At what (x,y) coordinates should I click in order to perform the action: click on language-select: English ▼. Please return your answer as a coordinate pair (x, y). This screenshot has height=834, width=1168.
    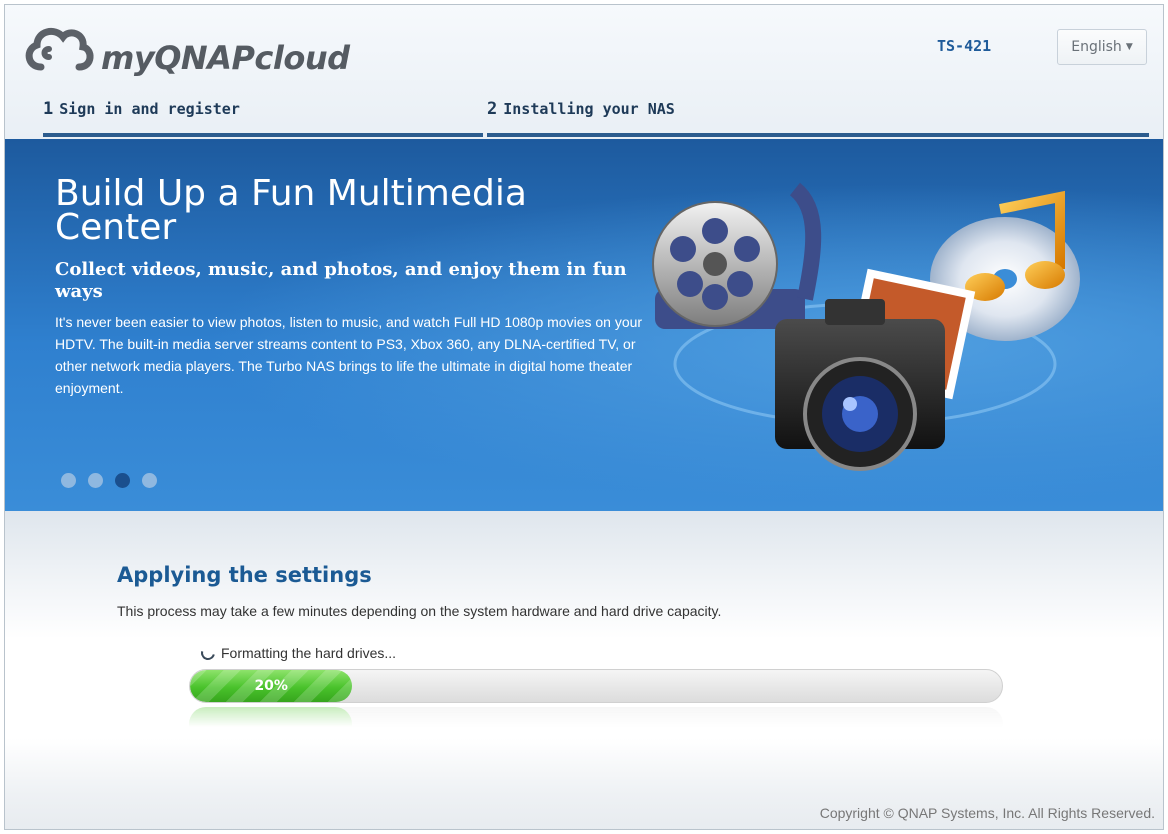
    Looking at the image, I should click on (1102, 47).